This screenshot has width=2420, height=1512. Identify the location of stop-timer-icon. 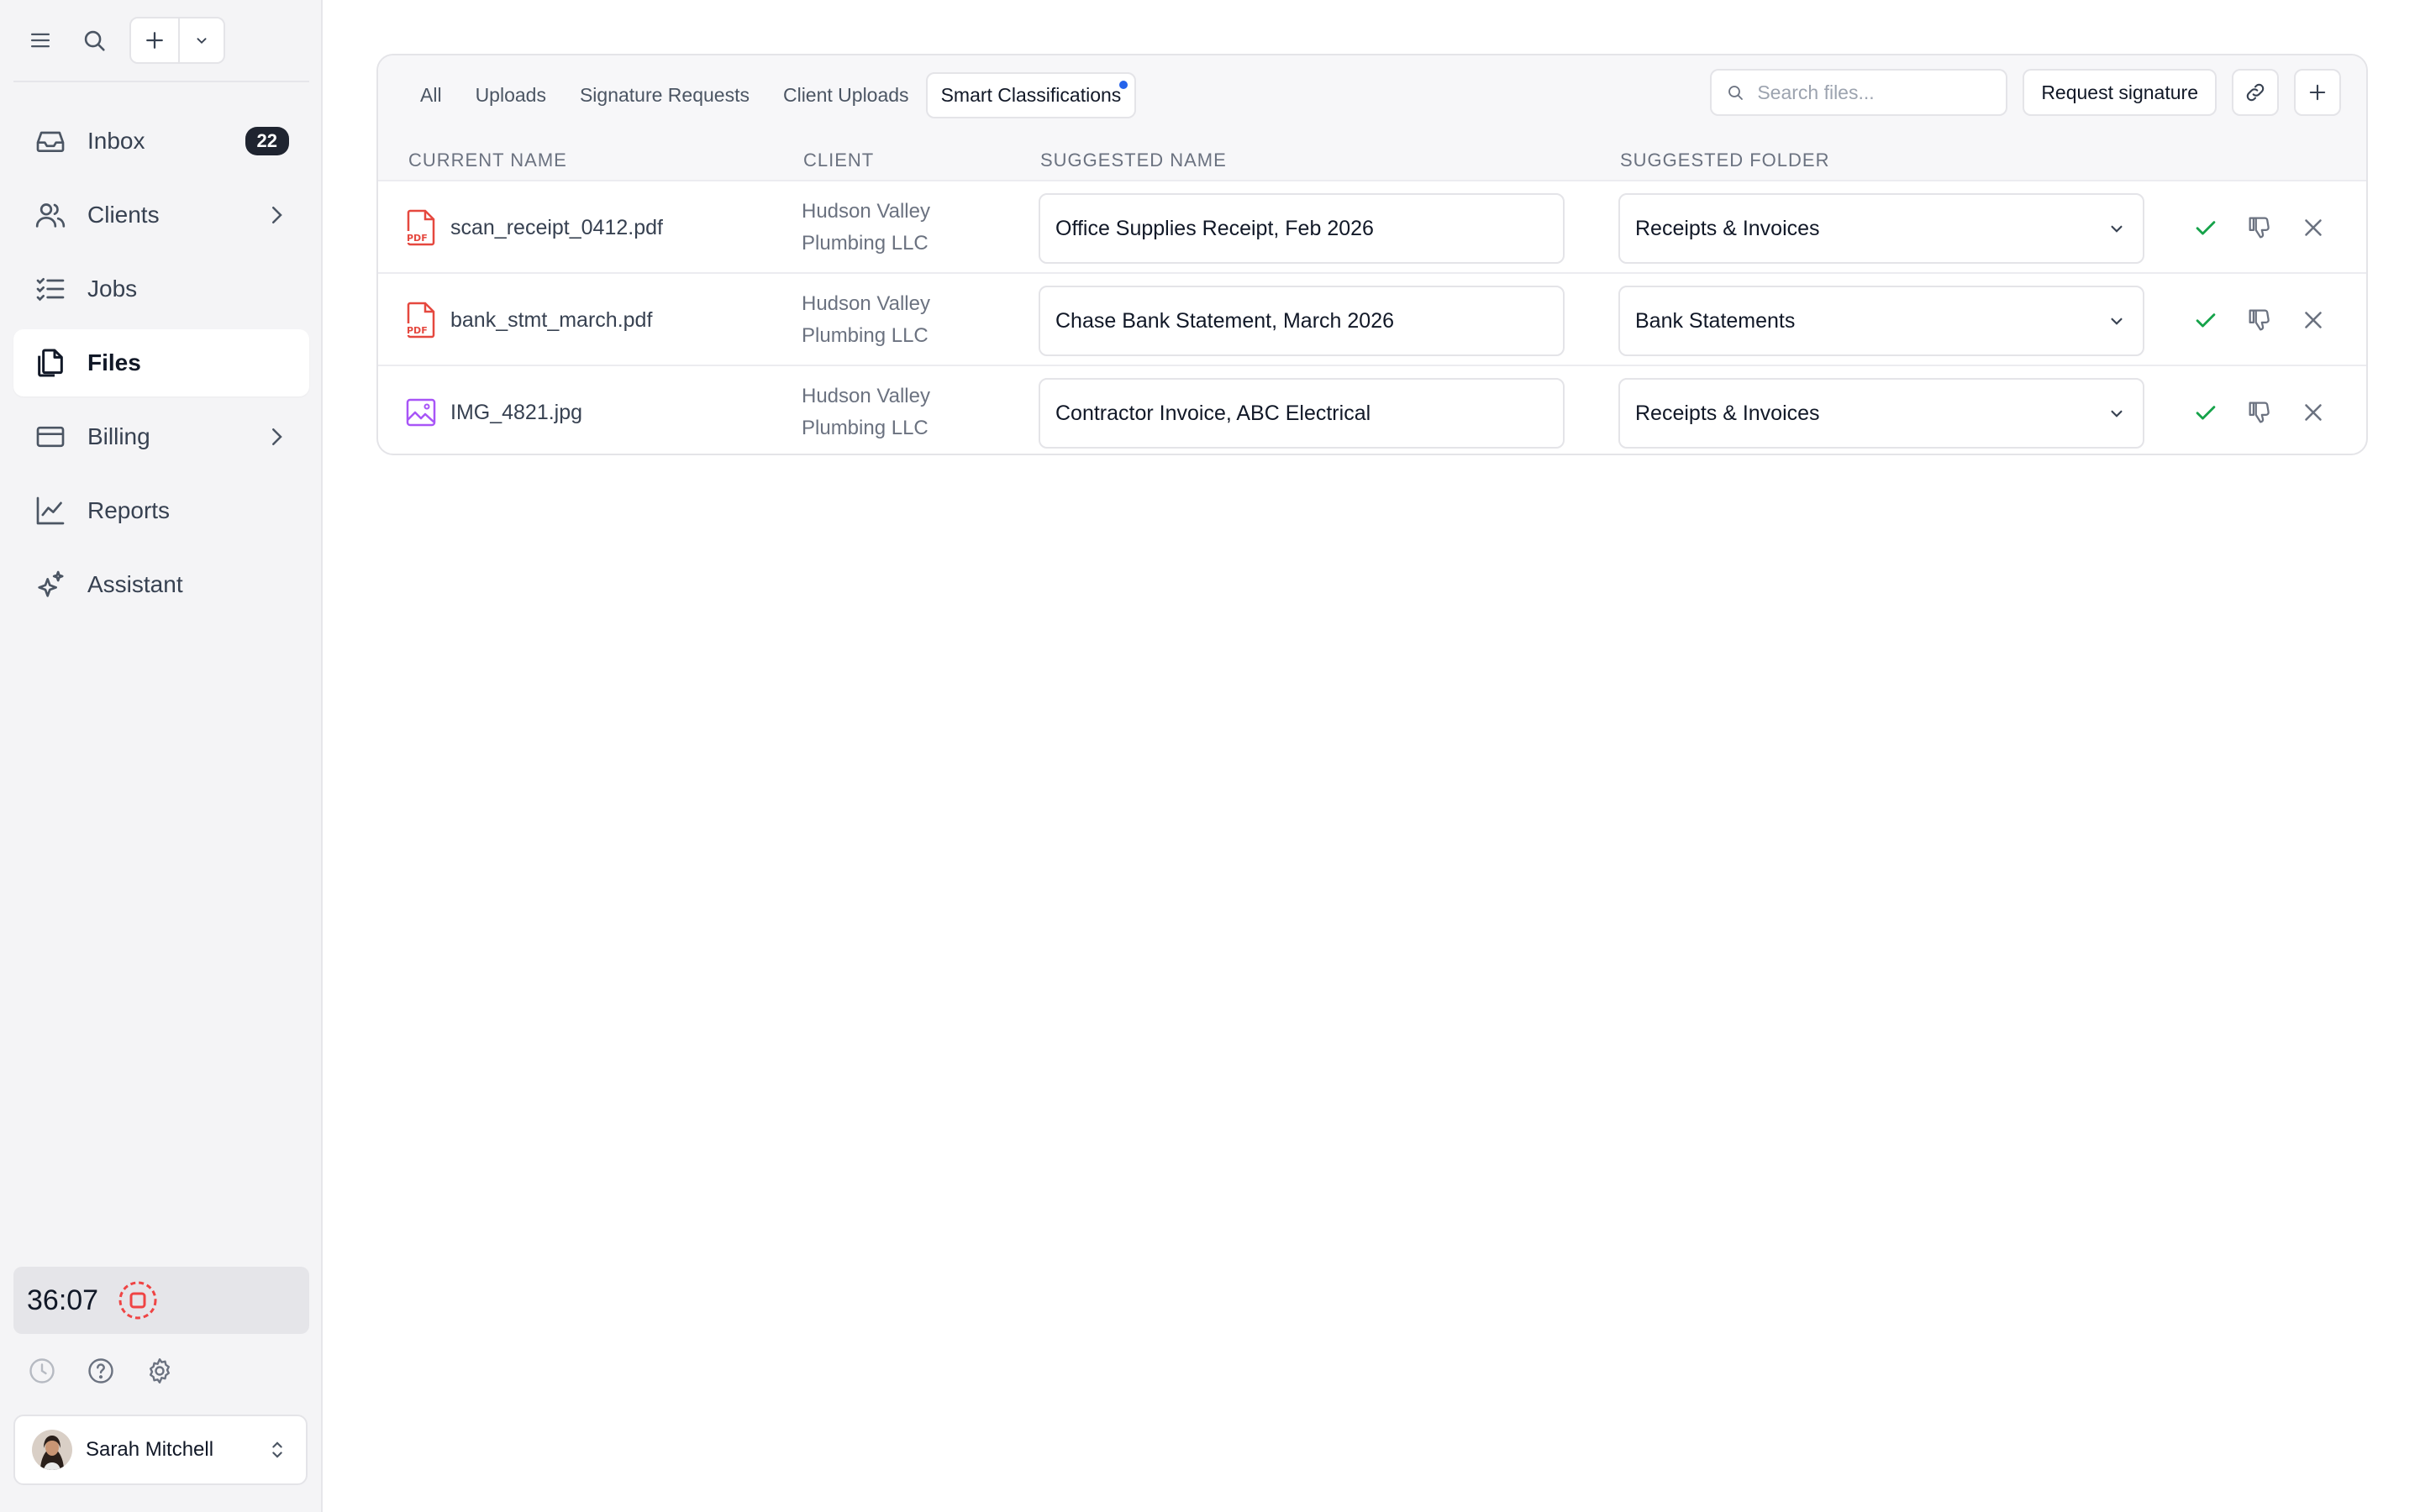
(138, 1300).